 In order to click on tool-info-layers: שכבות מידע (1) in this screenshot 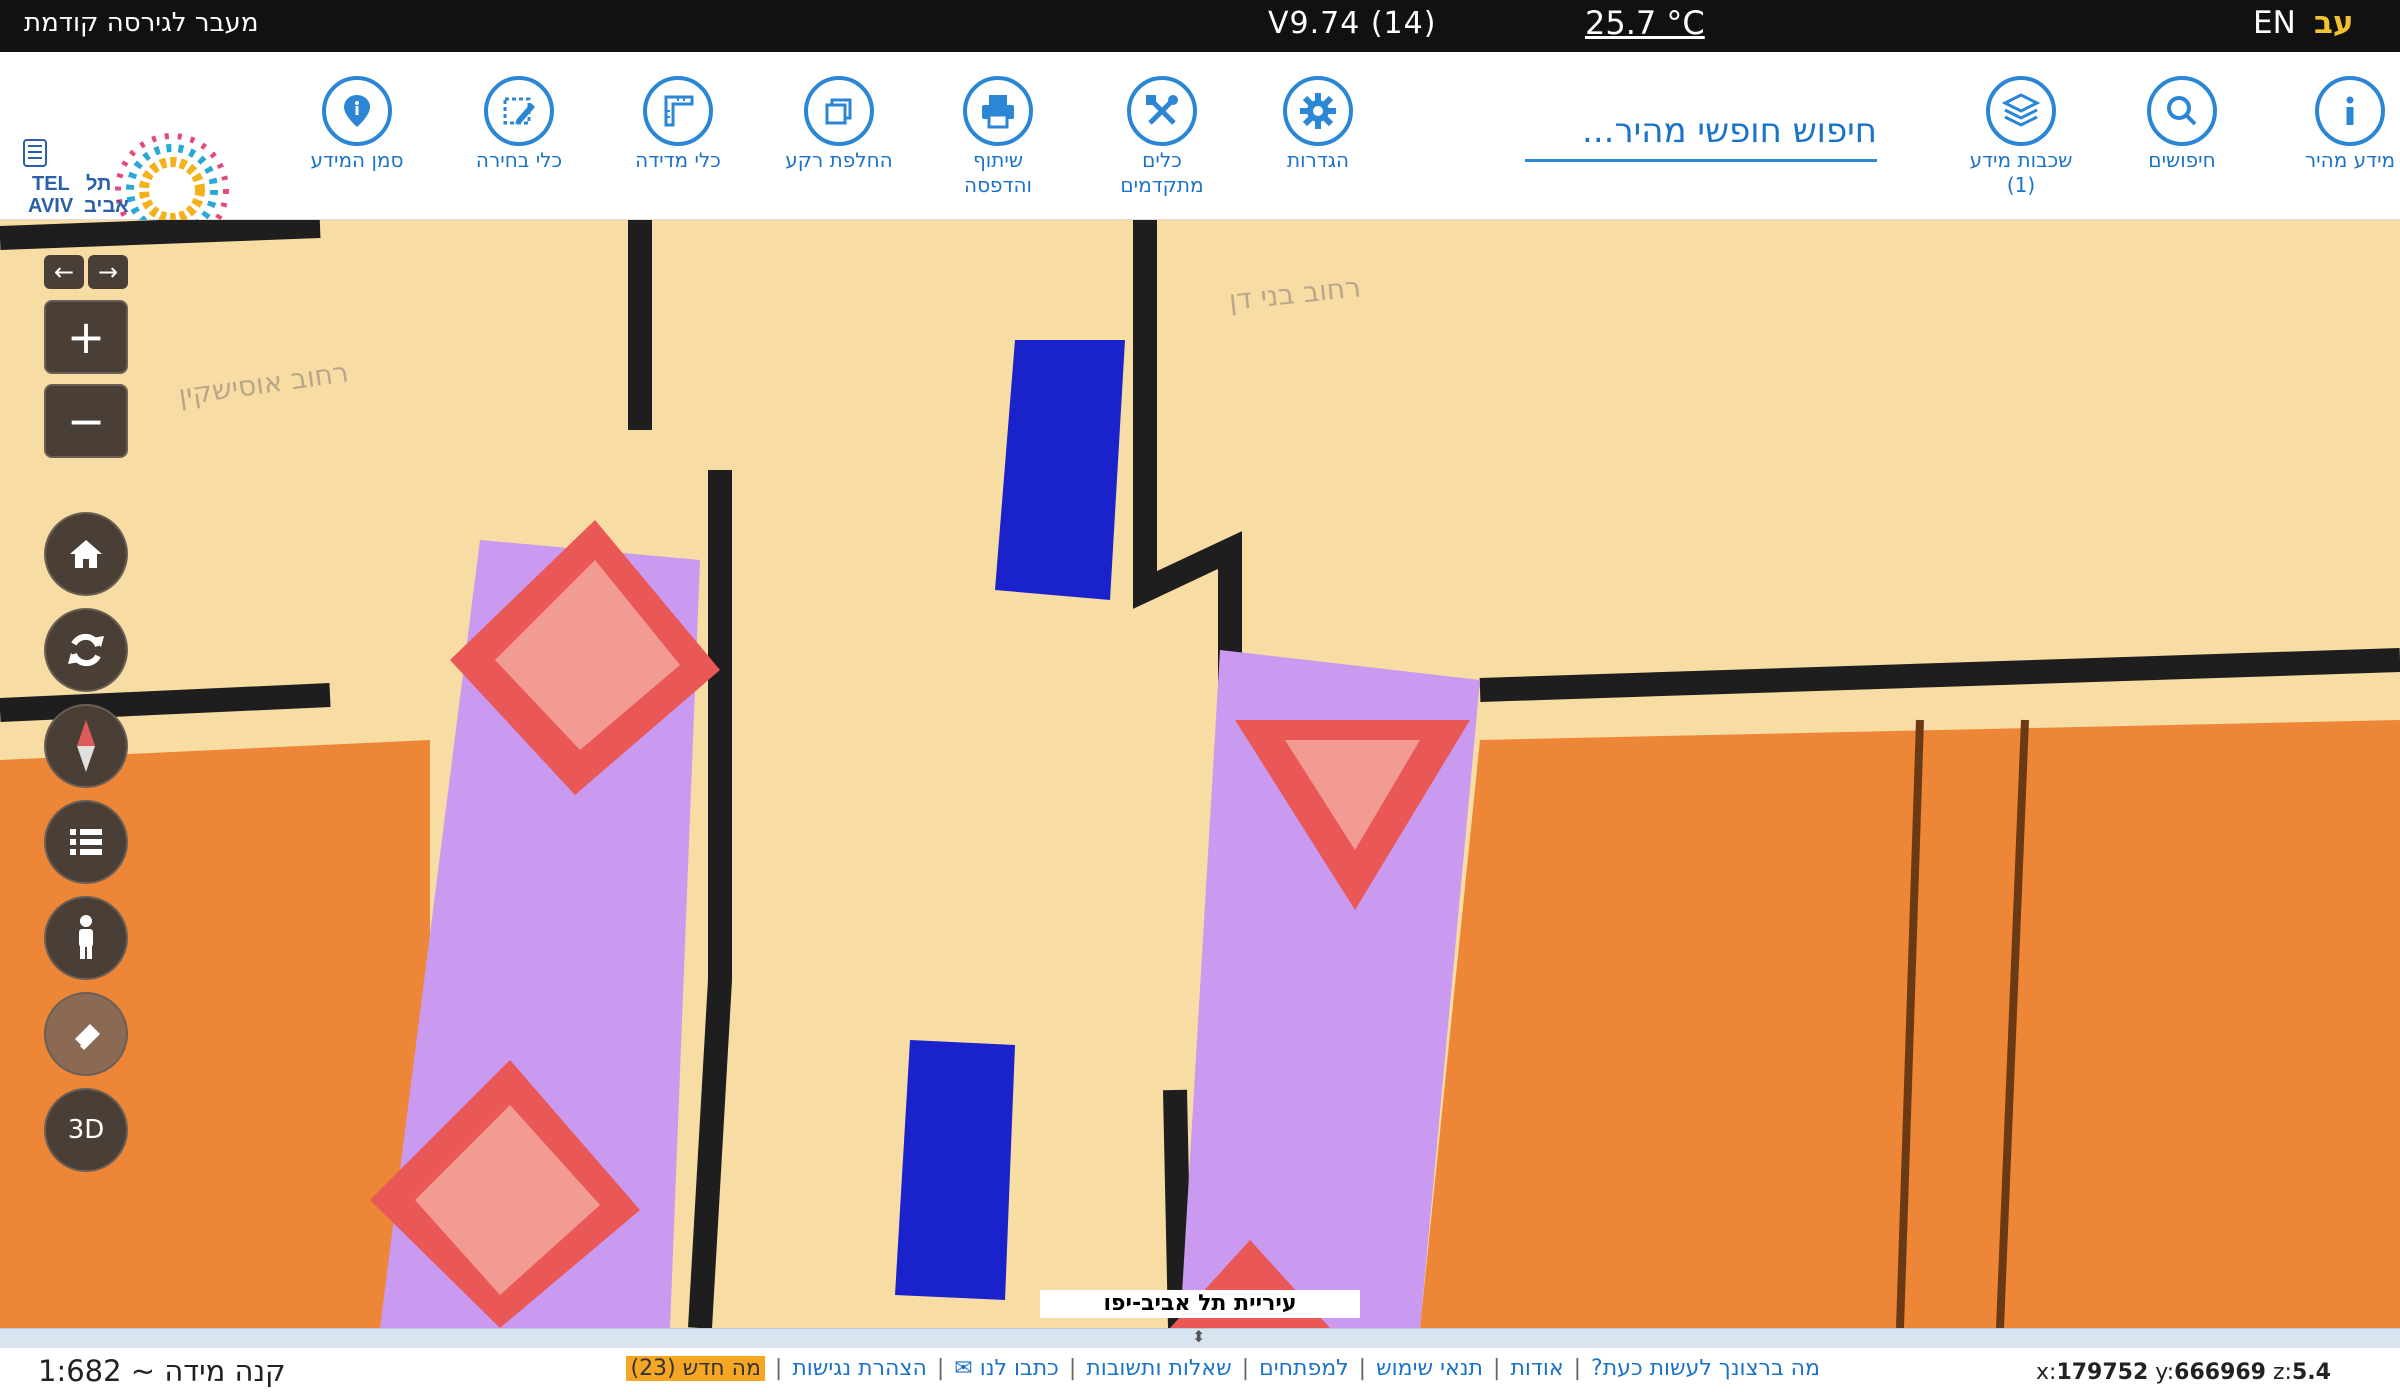, I will do `click(2021, 137)`.